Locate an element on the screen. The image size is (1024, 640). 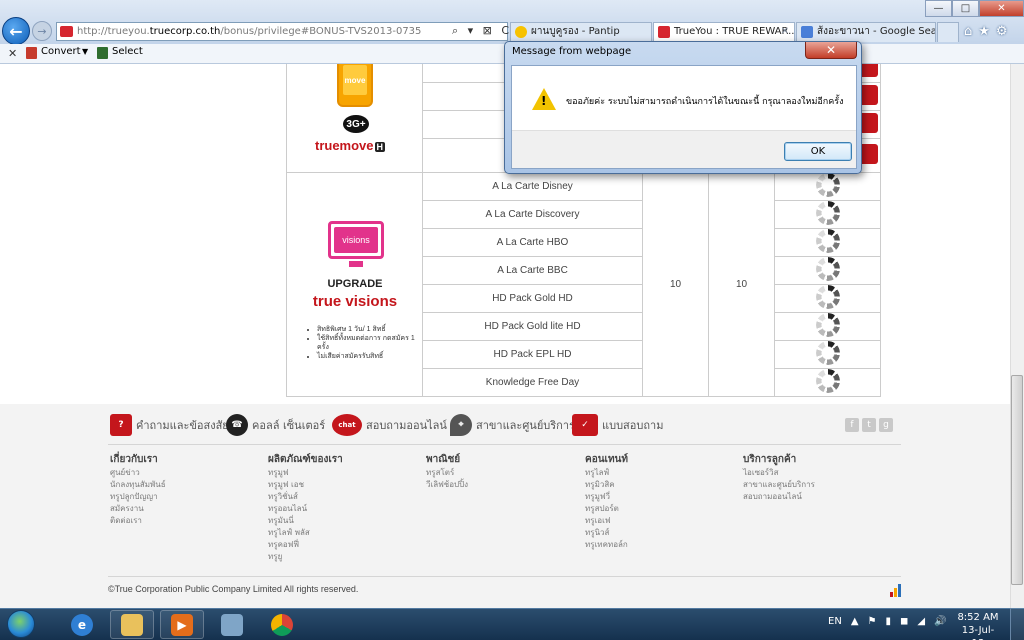
footer-link: ทรูไลฟ์ is located at coordinates (606, 473).